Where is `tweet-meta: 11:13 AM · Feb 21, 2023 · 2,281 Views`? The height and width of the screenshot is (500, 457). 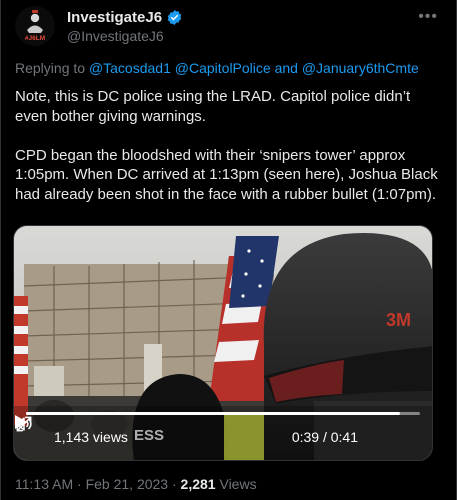 tweet-meta: 11:13 AM · Feb 21, 2023 · 2,281 Views is located at coordinates (136, 484).